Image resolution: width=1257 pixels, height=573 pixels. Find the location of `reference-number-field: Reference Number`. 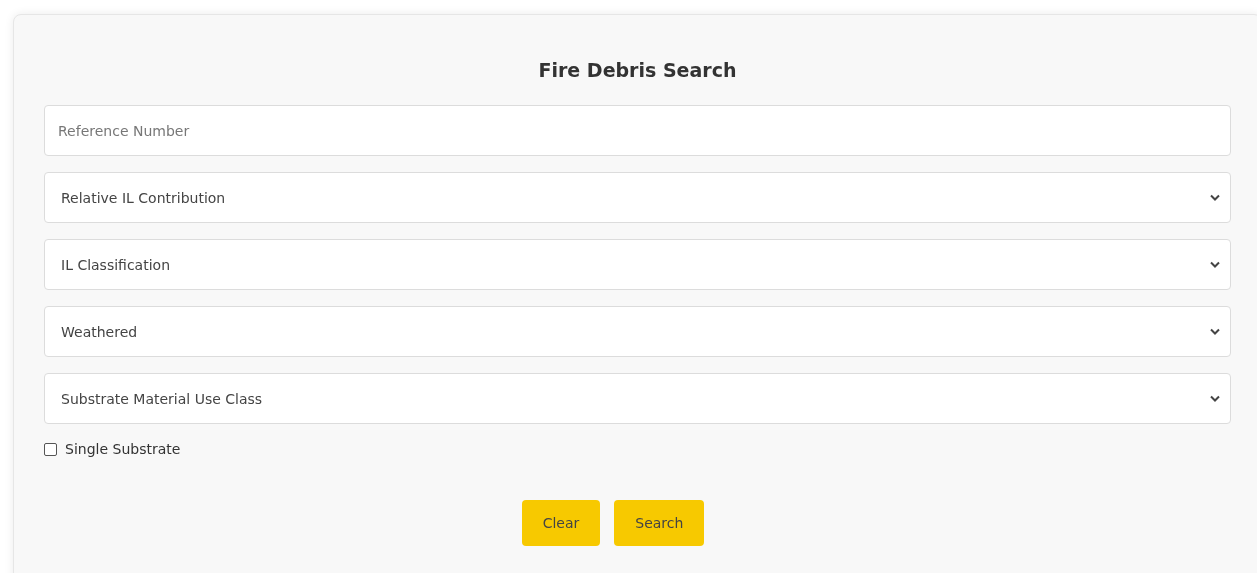

reference-number-field: Reference Number is located at coordinates (637, 130).